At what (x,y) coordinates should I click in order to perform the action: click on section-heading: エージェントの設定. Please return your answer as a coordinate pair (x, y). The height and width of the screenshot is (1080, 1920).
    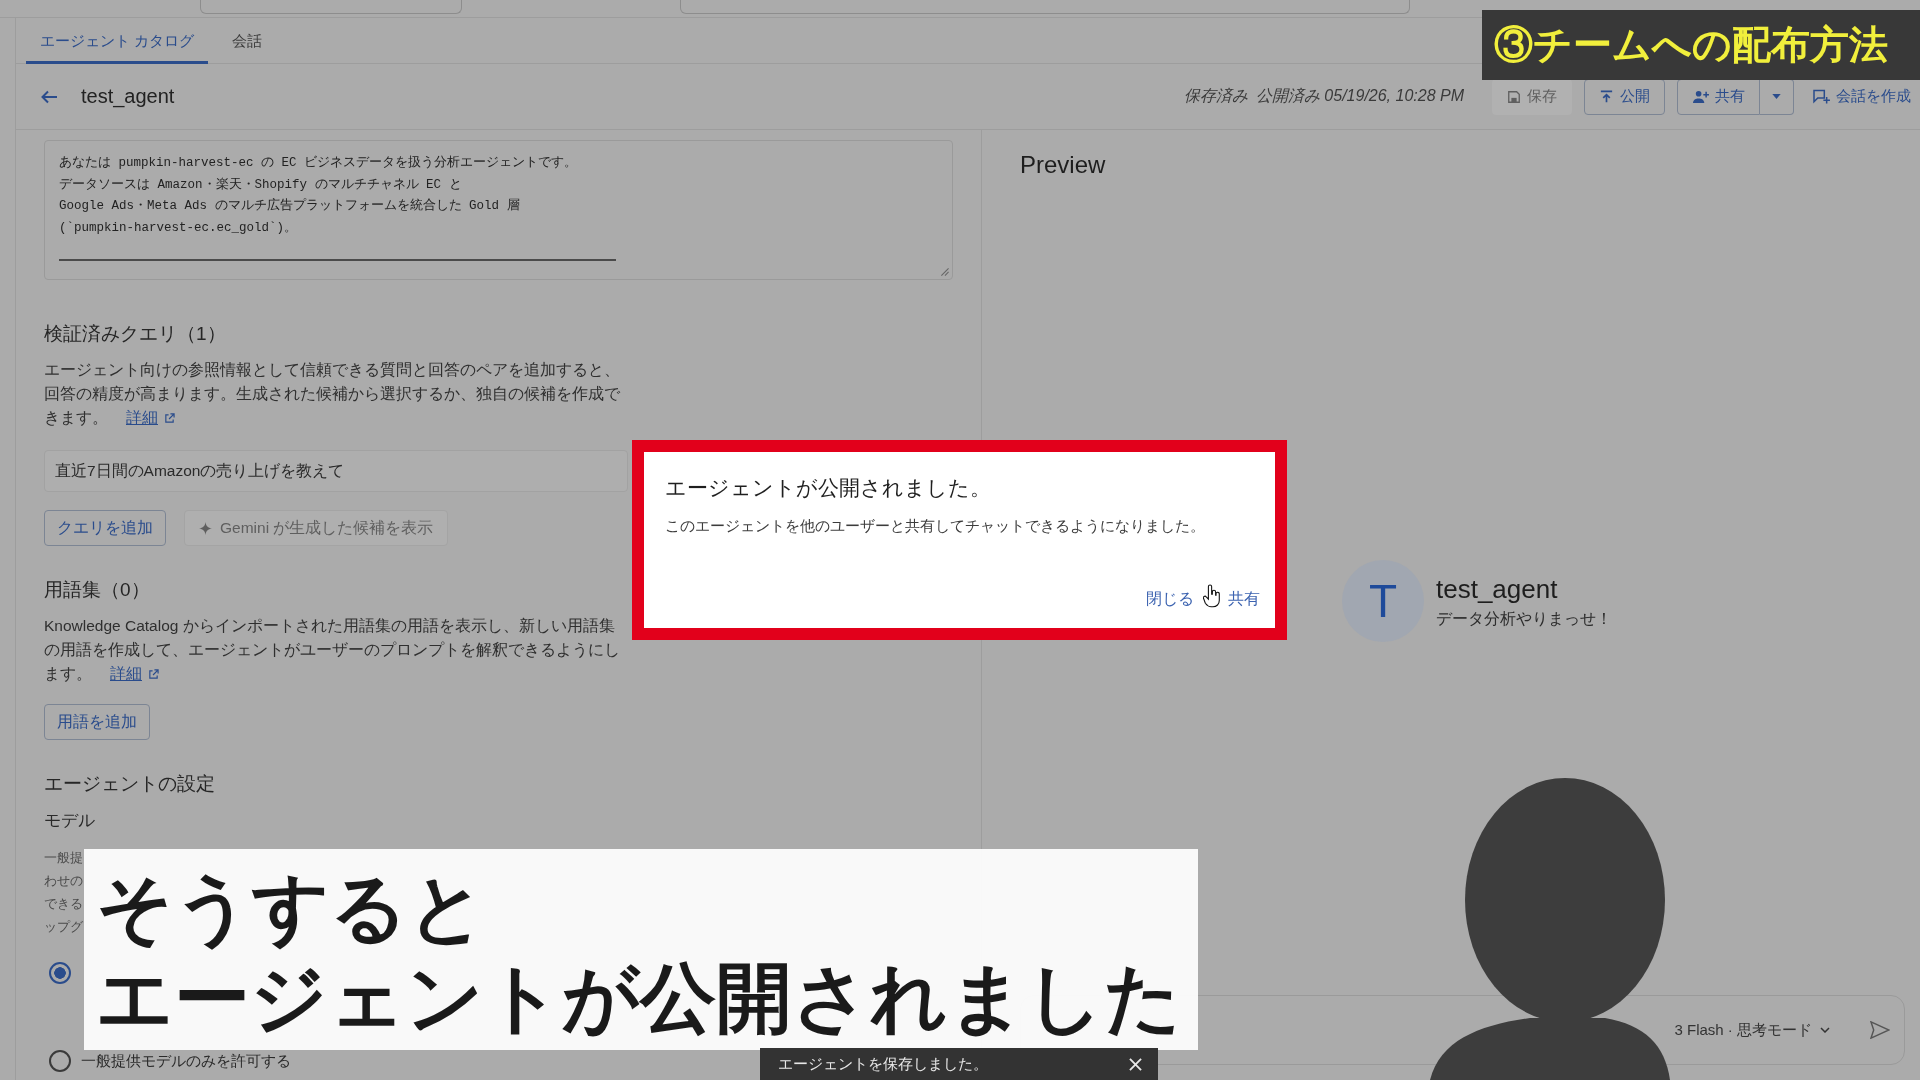
    Looking at the image, I should click on (129, 784).